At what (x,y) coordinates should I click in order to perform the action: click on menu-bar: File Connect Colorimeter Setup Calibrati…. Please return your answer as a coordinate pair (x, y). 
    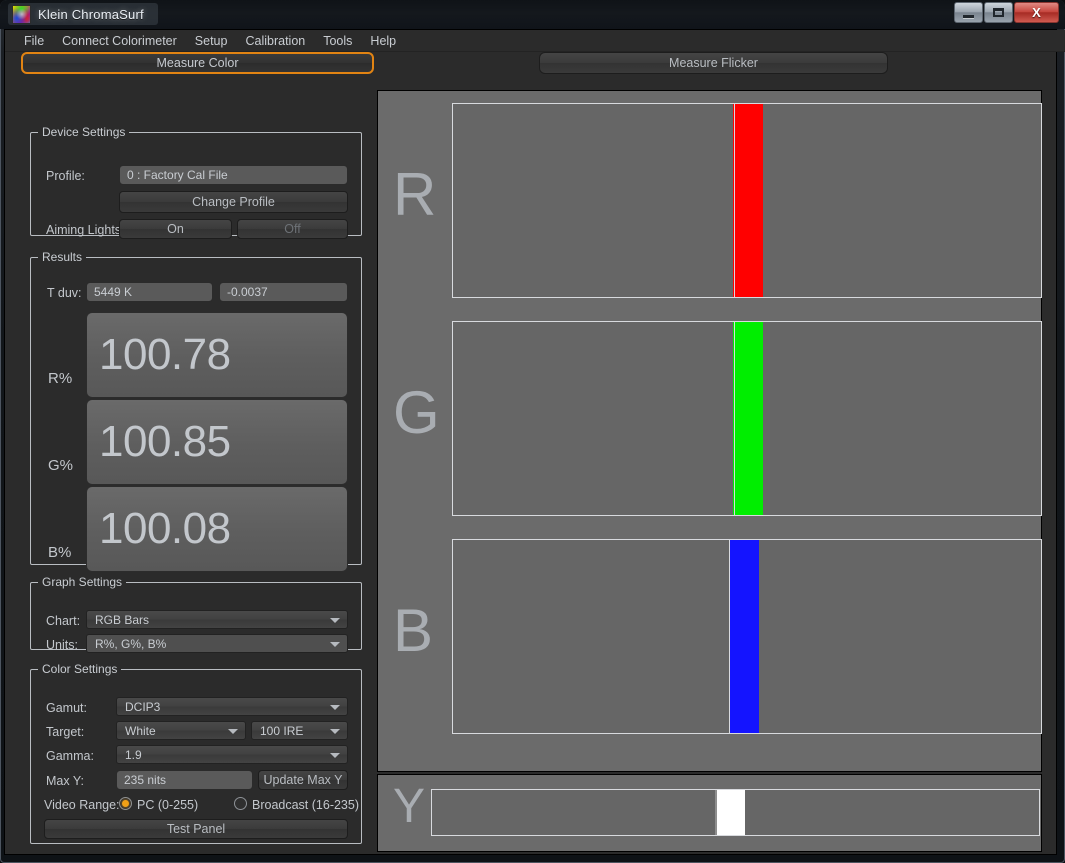
    Looking at the image, I should click on (535, 41).